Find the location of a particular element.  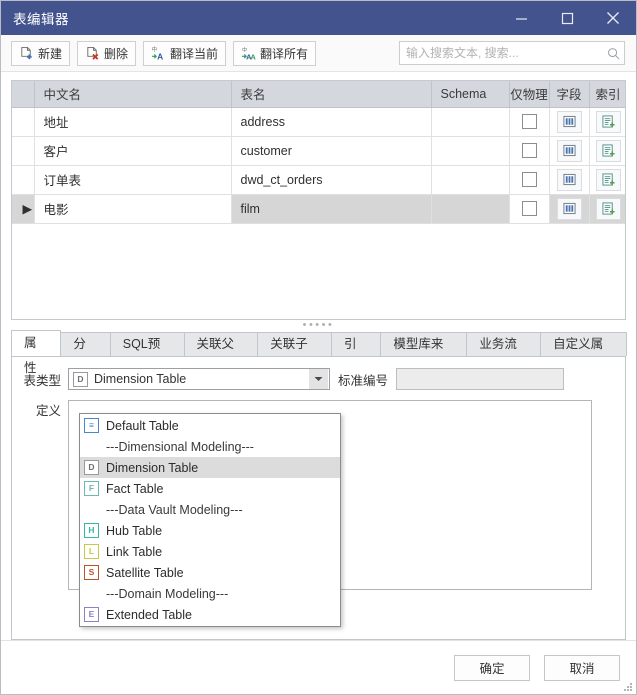

tab-sql-preview: SQL预览 is located at coordinates (147, 353).